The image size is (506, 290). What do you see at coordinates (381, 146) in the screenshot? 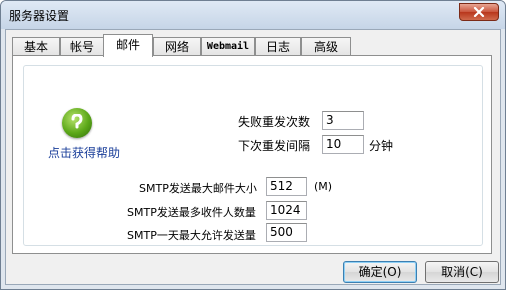
I see `retry-interval-unit: 分钟` at bounding box center [381, 146].